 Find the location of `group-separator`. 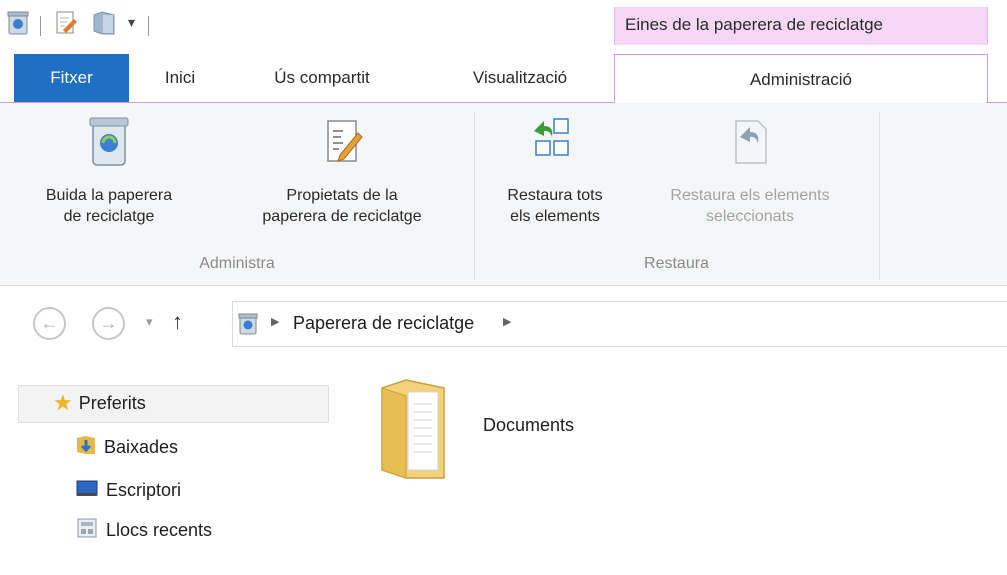

group-separator is located at coordinates (879, 196).